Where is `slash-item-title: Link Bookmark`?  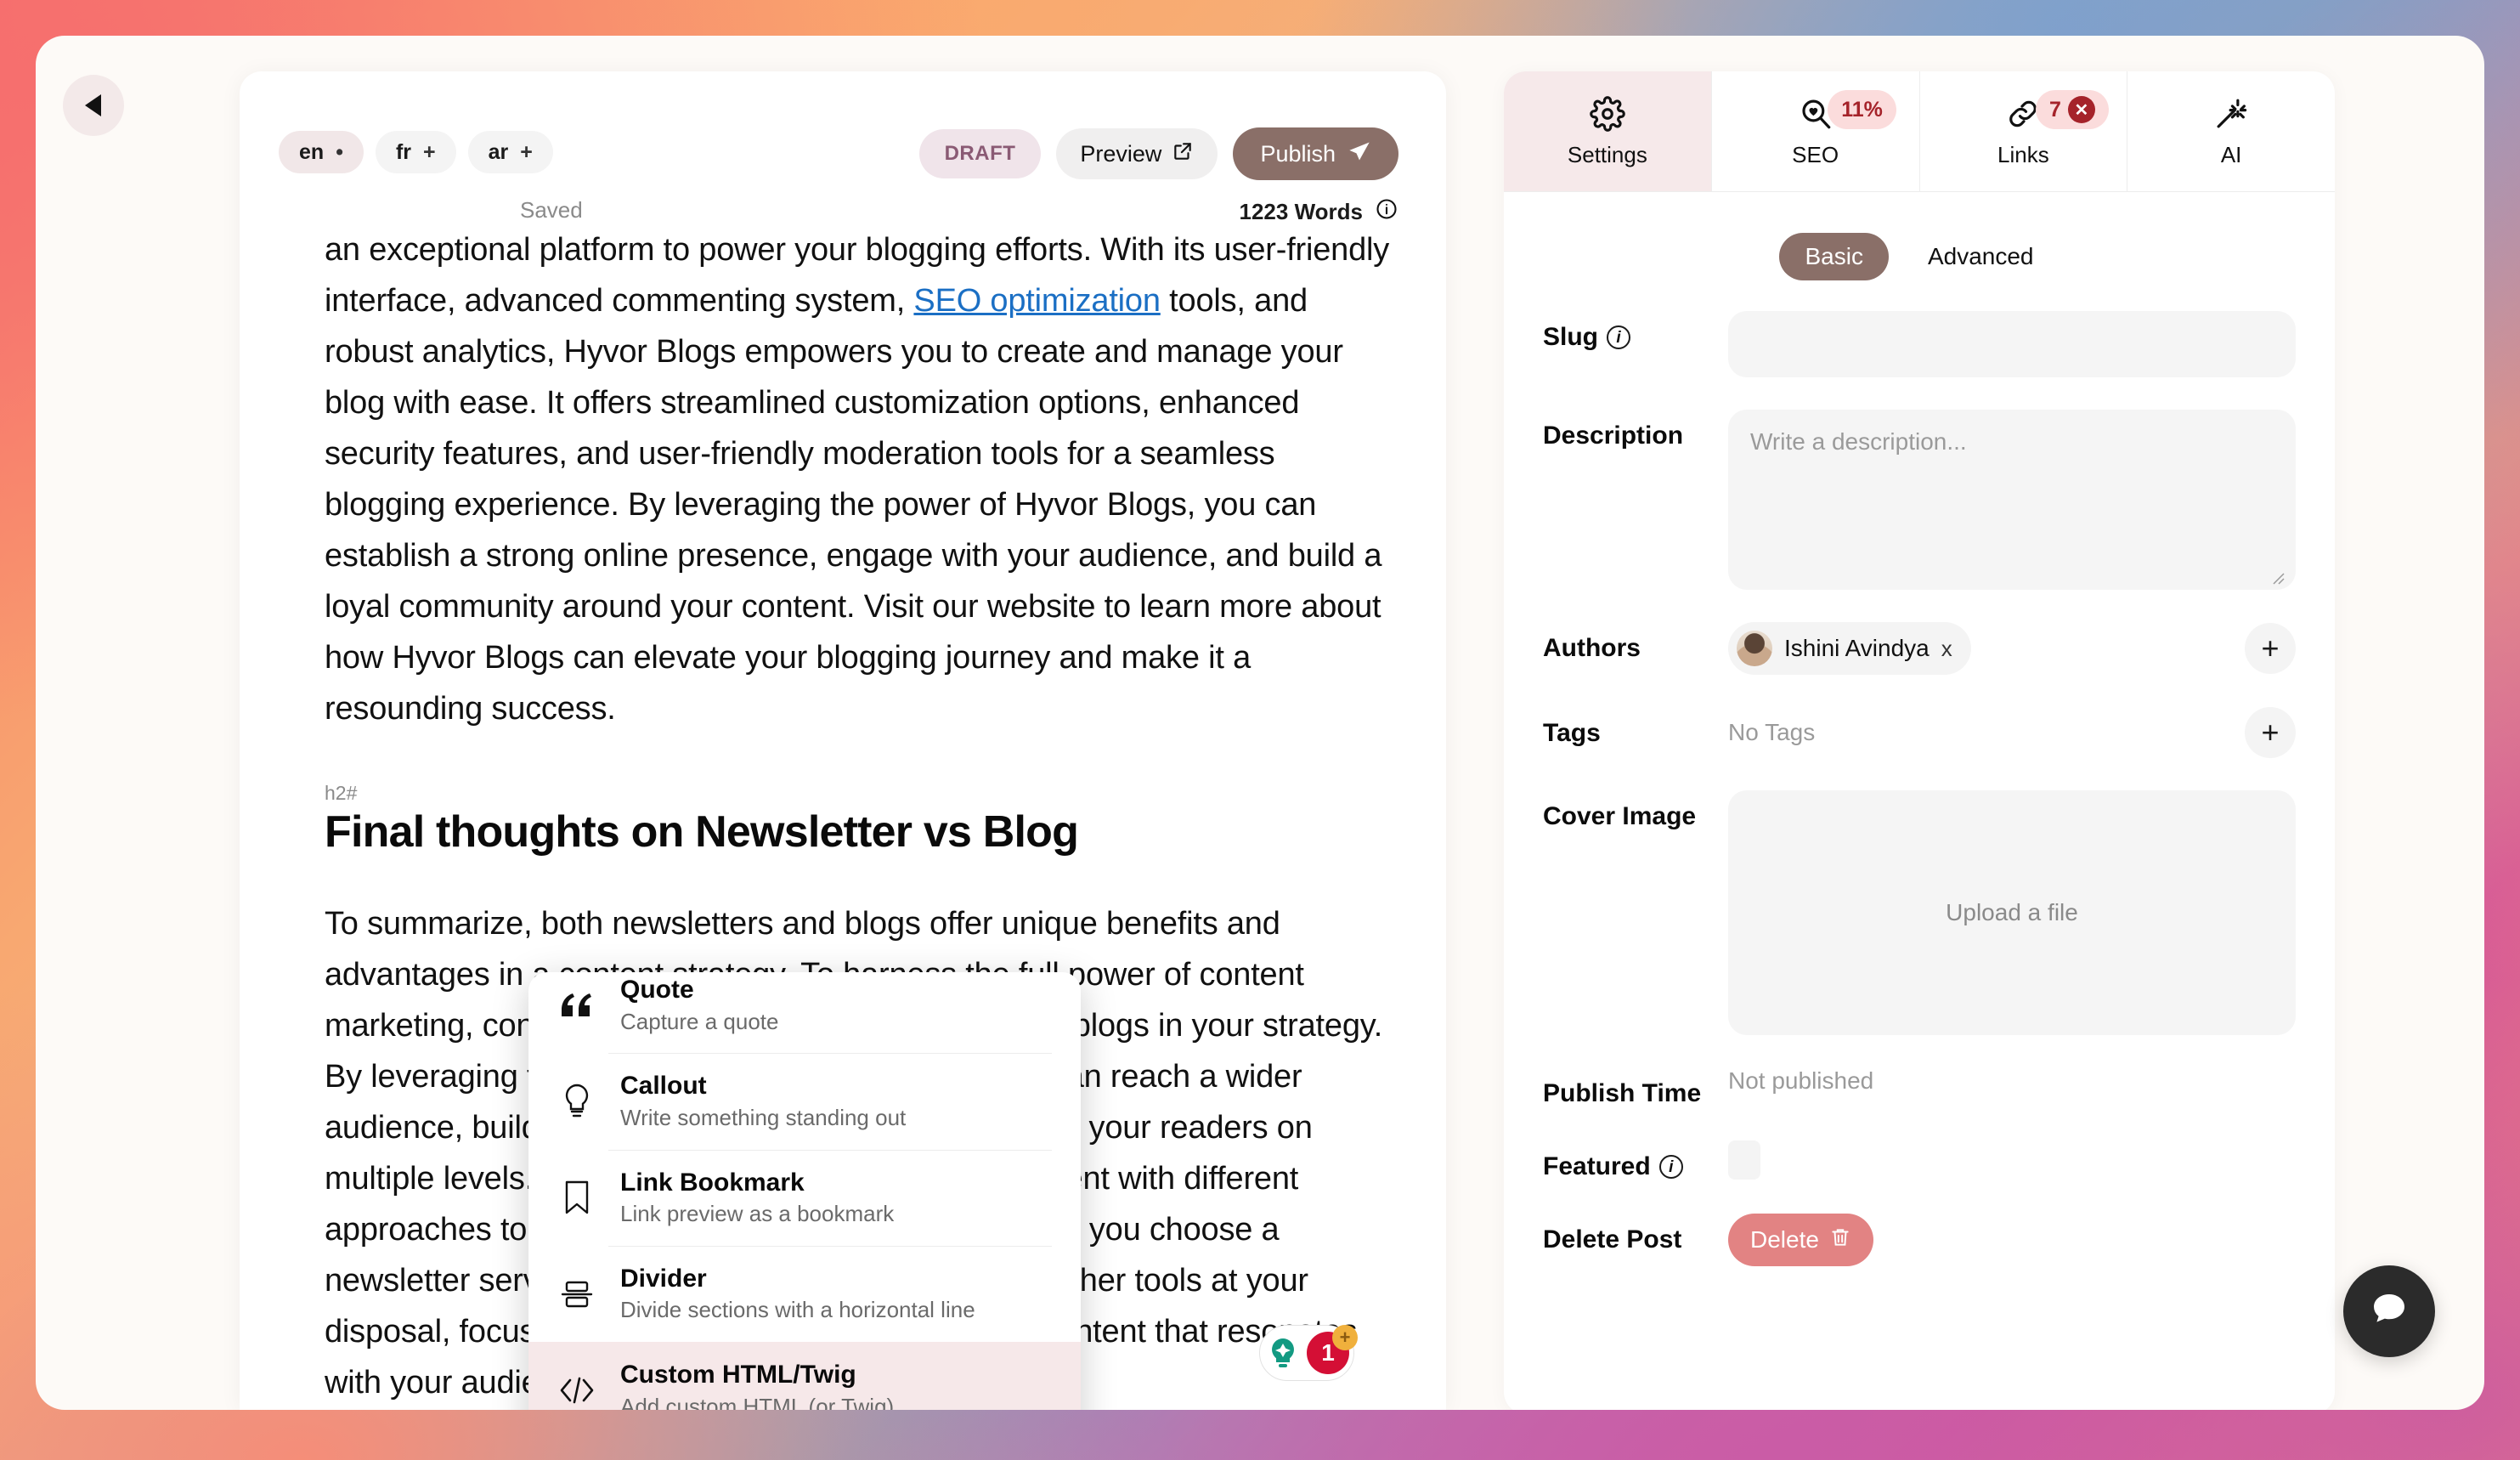 slash-item-title: Link Bookmark is located at coordinates (712, 1183).